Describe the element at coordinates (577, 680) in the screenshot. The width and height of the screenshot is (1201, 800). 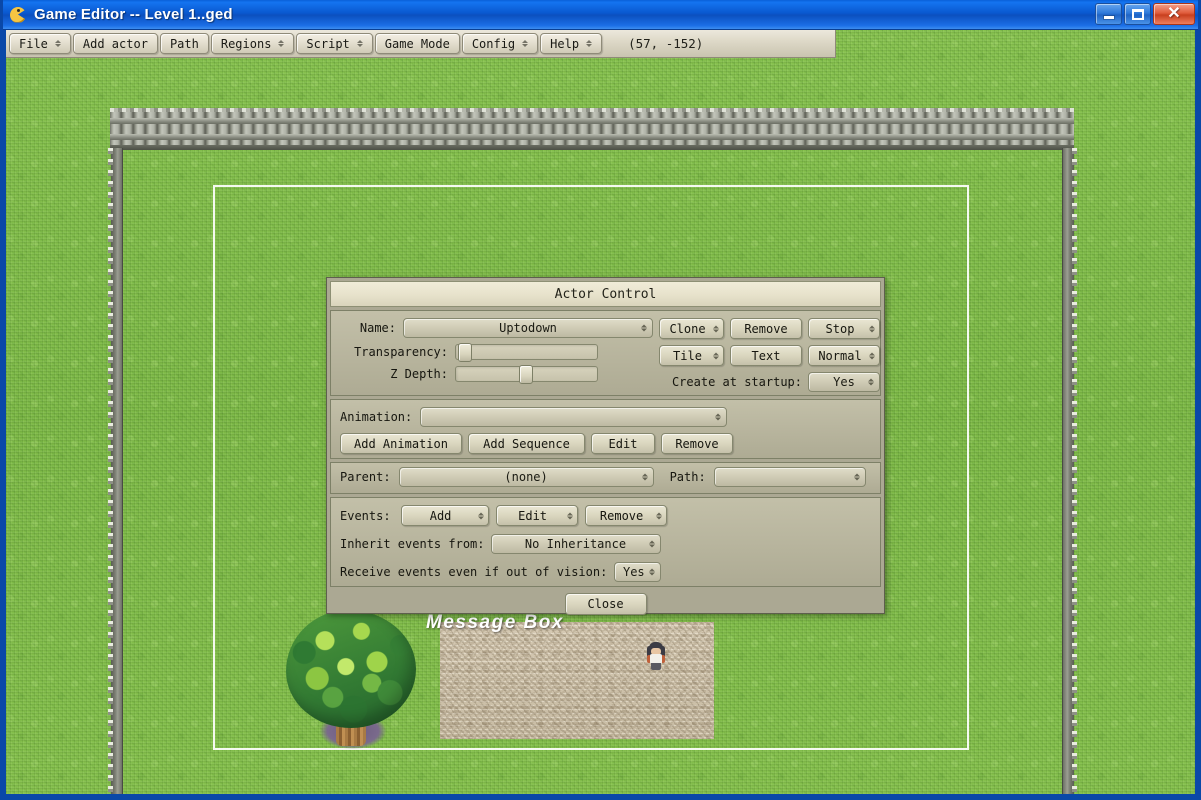
I see `dirt-patch-tile` at that location.